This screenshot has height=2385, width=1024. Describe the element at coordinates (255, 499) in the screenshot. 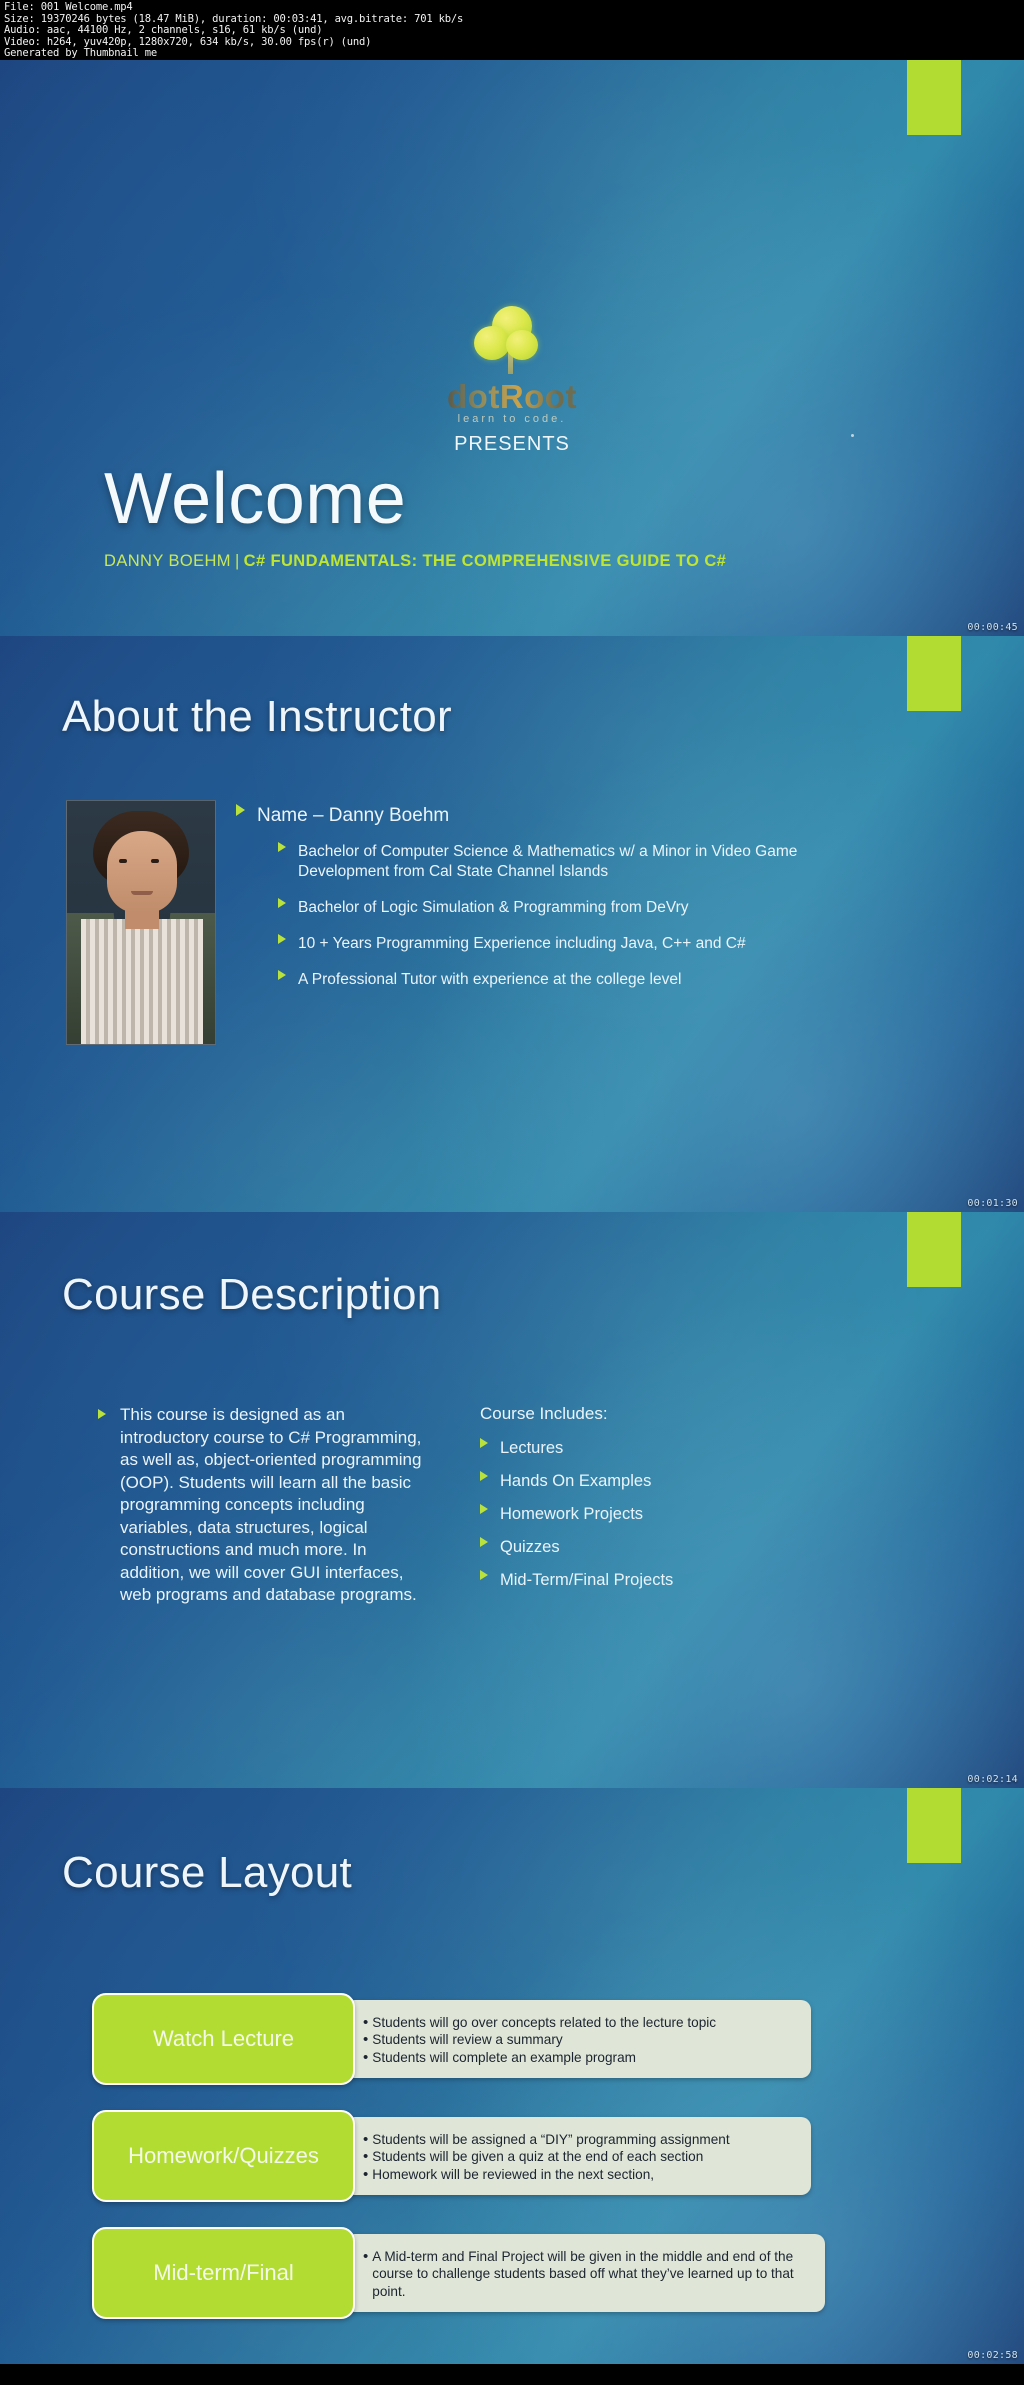

I see `page-title: Welcome` at that location.